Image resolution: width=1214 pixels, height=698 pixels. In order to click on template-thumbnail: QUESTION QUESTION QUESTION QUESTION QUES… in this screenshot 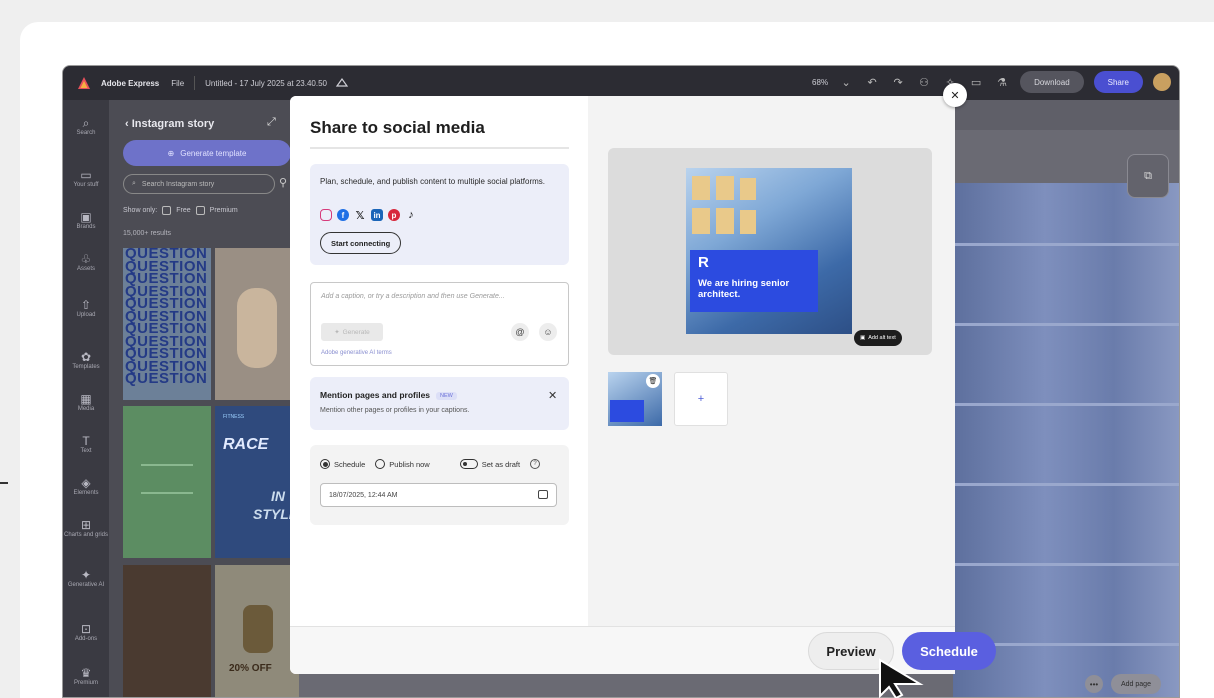, I will do `click(167, 324)`.